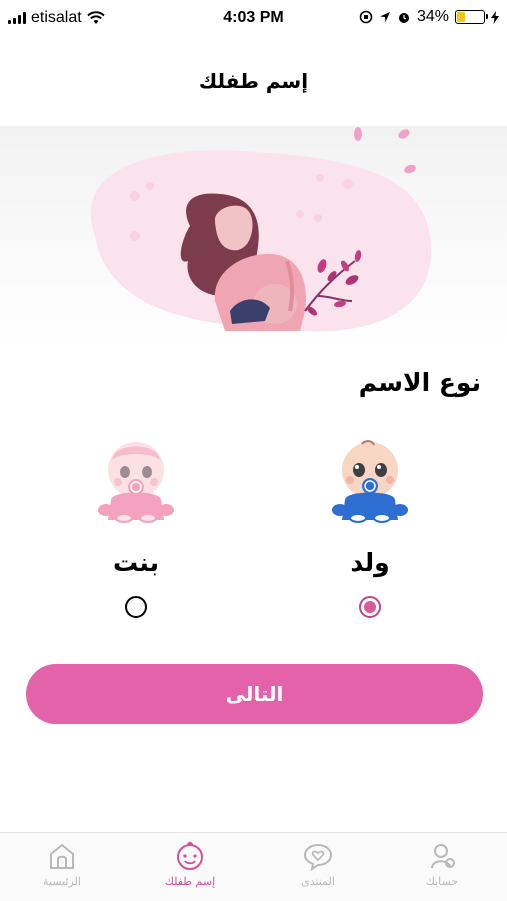 The image size is (507, 901). Describe the element at coordinates (403, 18) in the screenshot. I see `alarm-icon` at that location.